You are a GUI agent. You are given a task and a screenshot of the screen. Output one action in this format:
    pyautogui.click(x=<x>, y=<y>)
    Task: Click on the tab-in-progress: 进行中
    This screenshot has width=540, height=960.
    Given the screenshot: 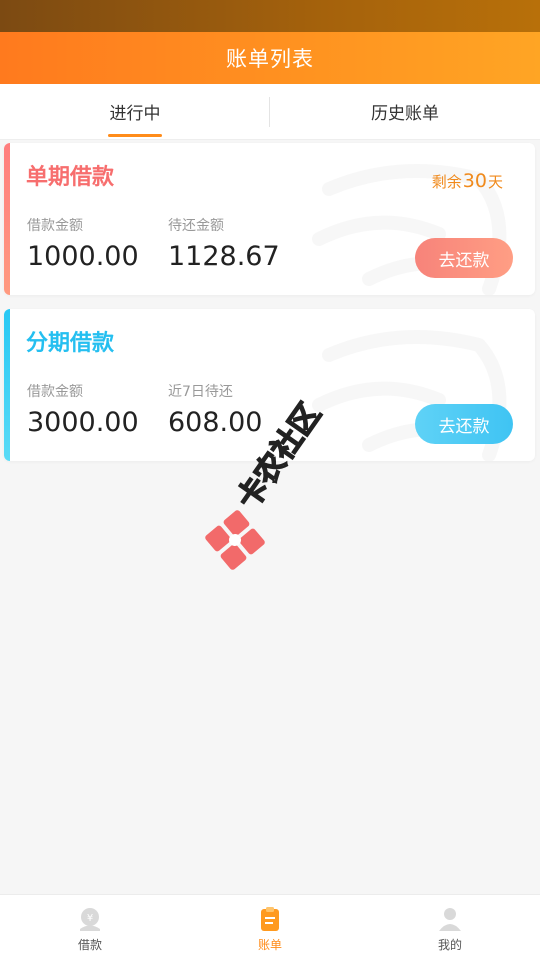 What is the action you would take?
    pyautogui.click(x=135, y=111)
    